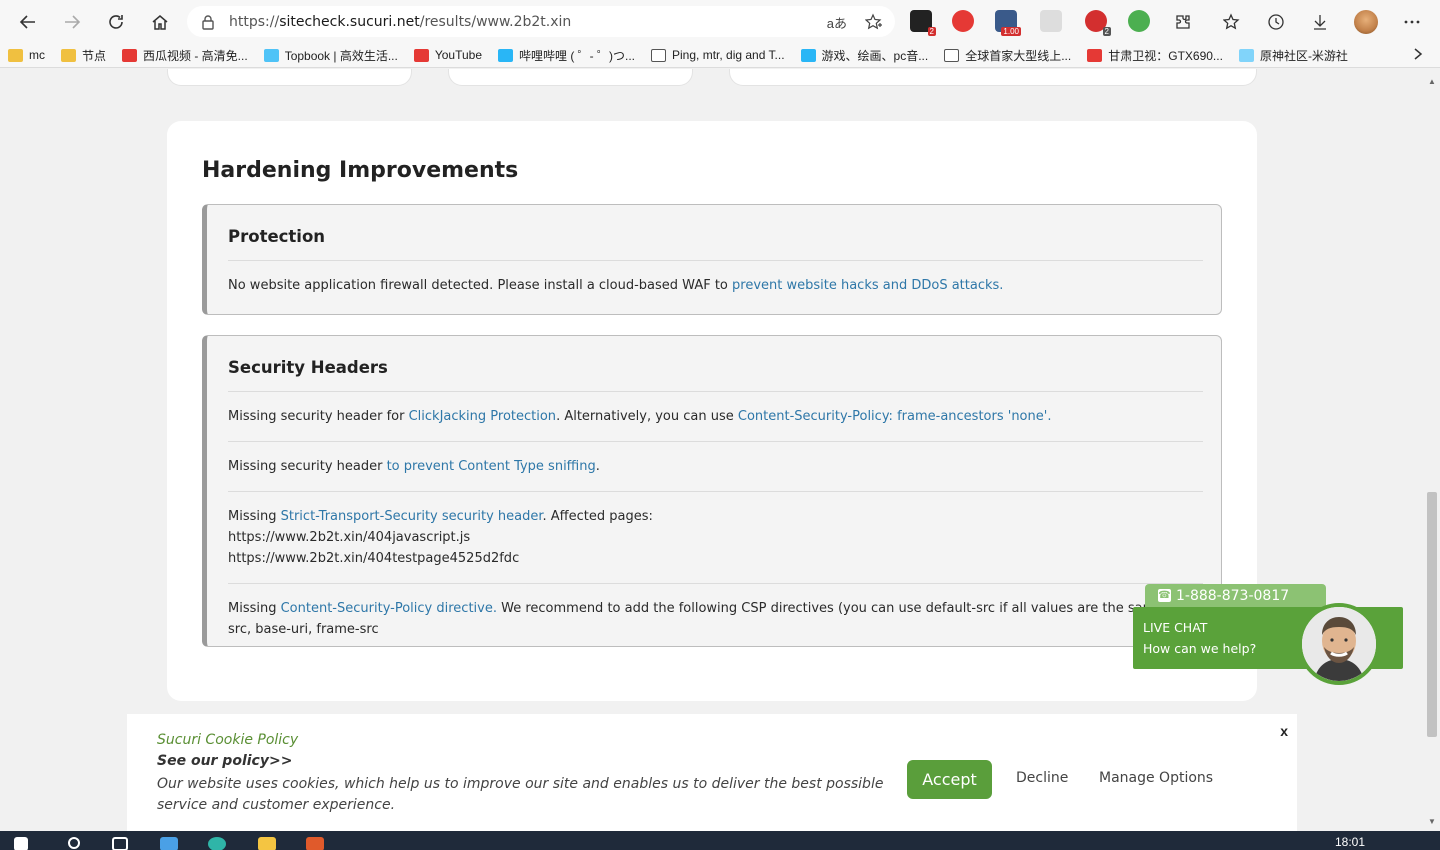 The width and height of the screenshot is (1440, 850). Describe the element at coordinates (26, 55) in the screenshot. I see `bookmark-item: mc` at that location.